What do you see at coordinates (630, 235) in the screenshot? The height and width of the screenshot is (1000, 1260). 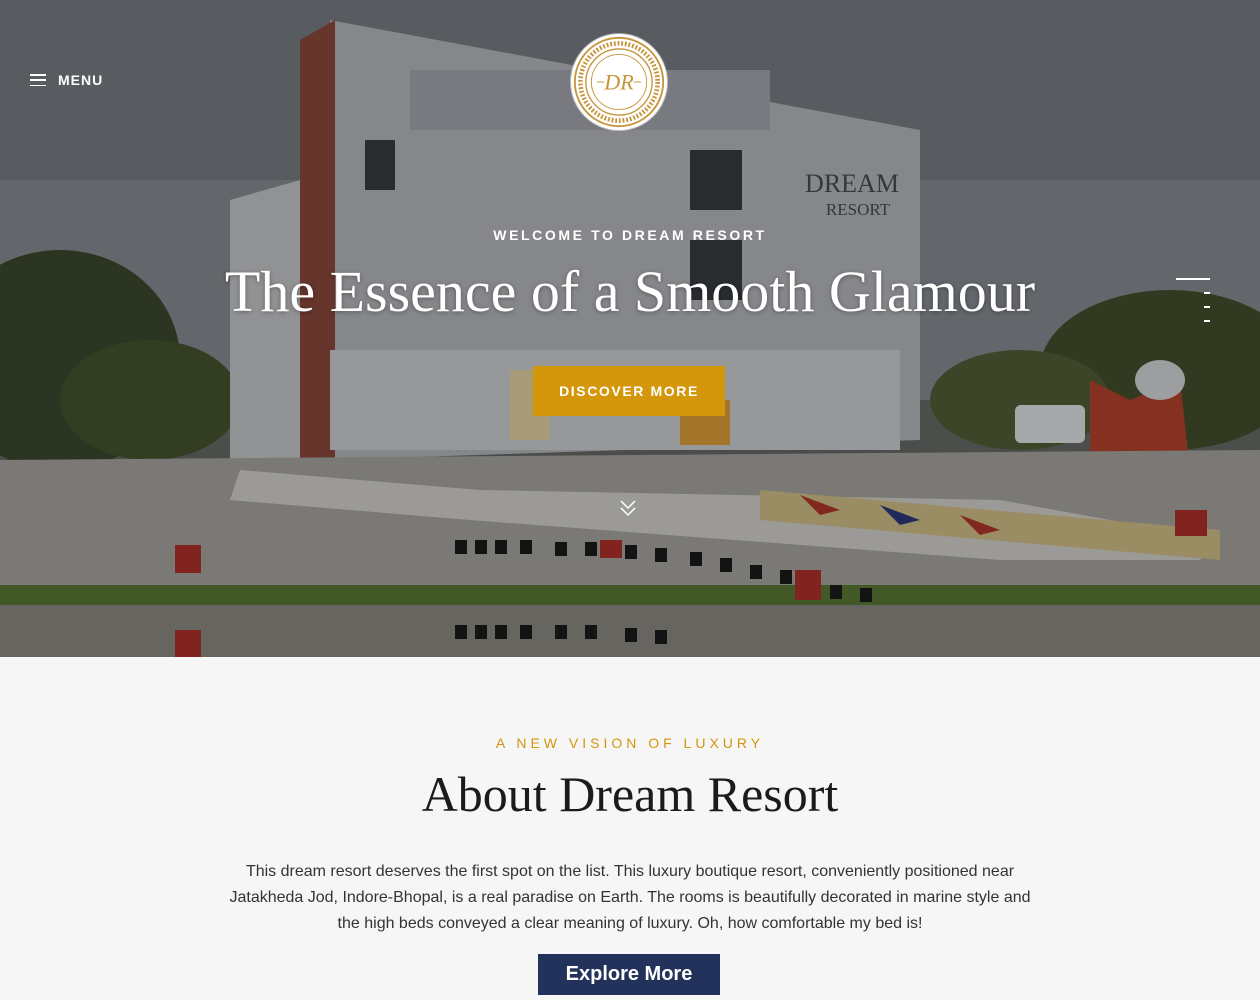 I see `hero-kicker: WELCOME TO DREAM RESORT` at bounding box center [630, 235].